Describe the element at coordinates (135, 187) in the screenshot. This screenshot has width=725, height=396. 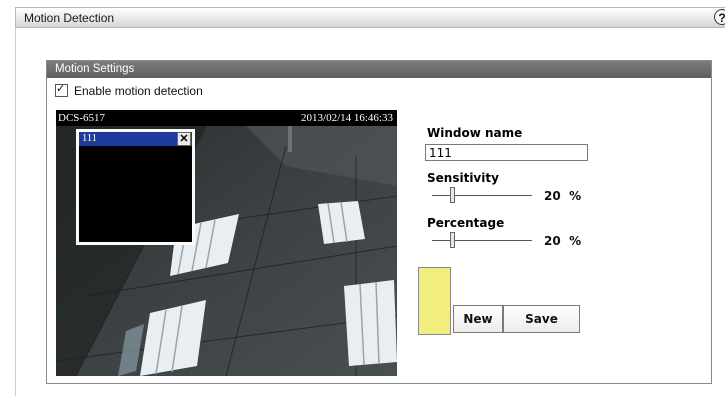
I see `detection-window: 111 ✕` at that location.